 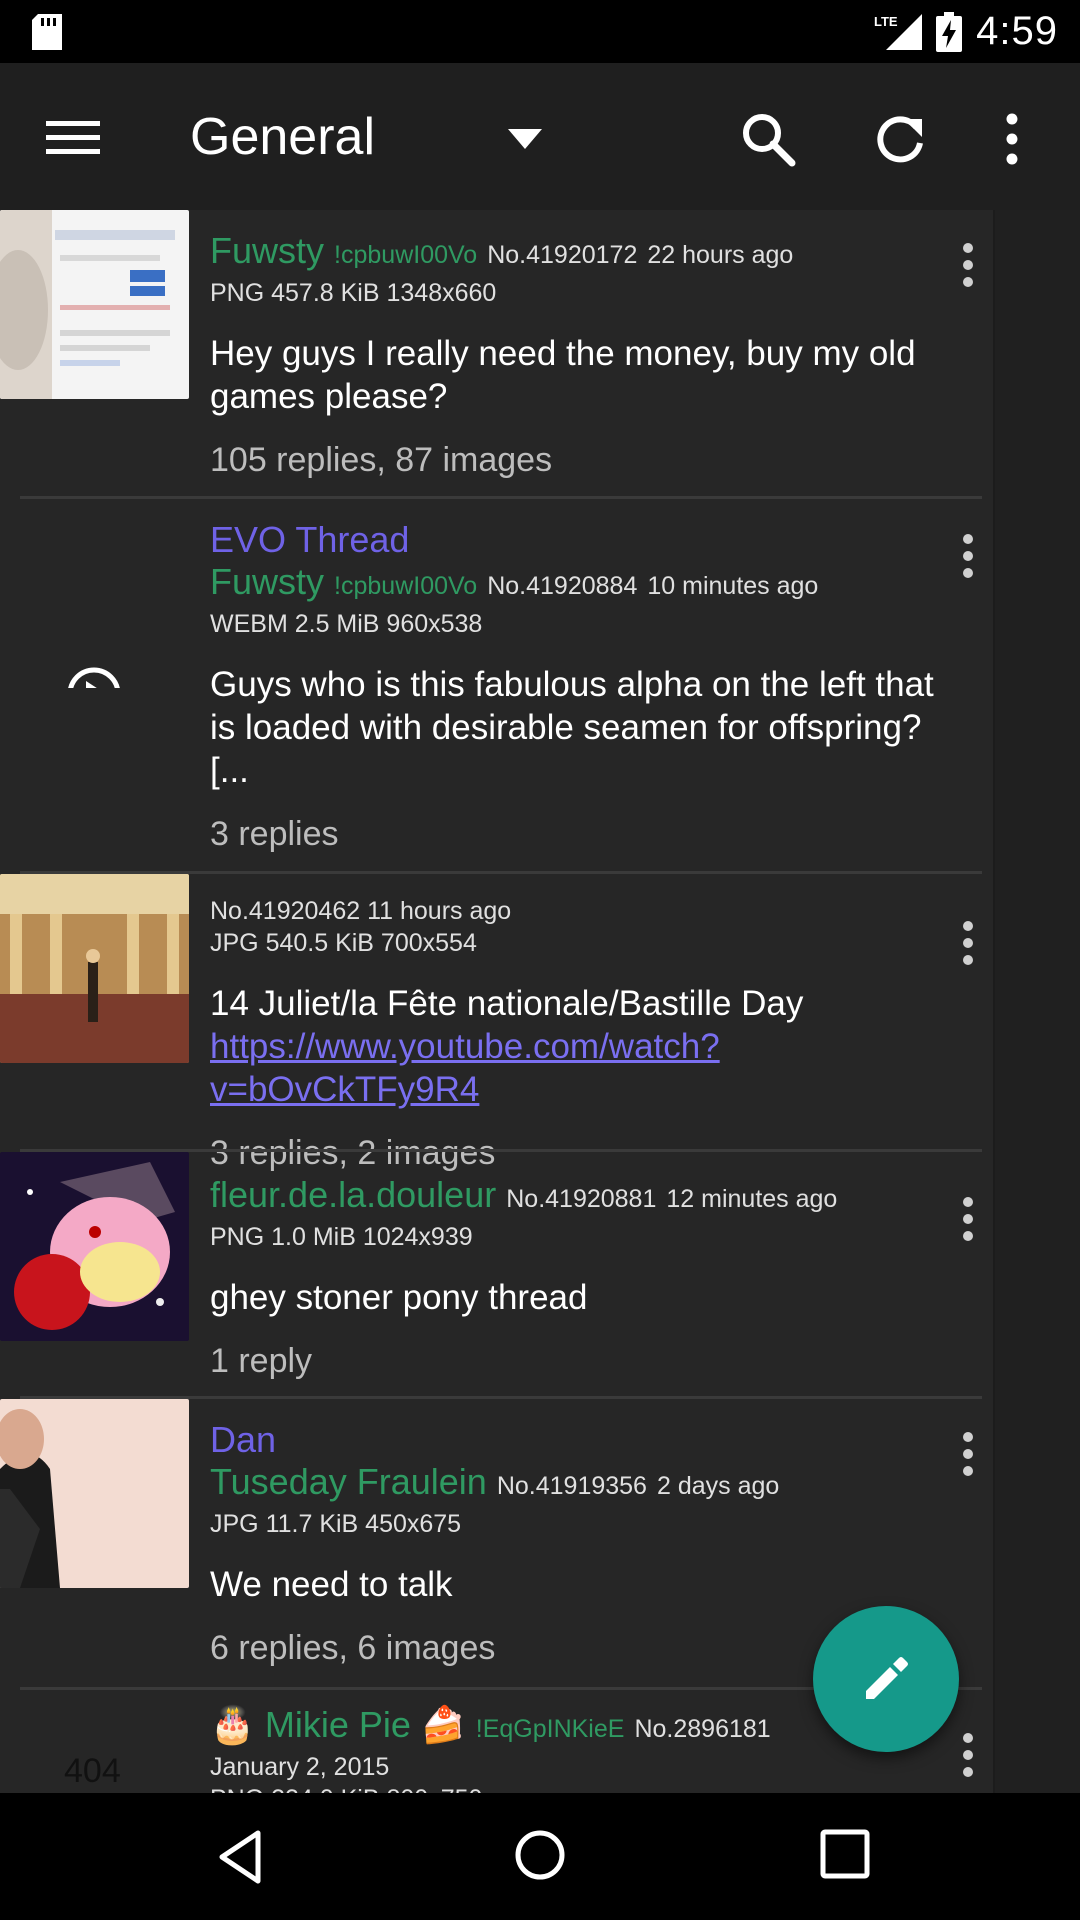 What do you see at coordinates (1012, 139) in the screenshot?
I see `more-options-icon` at bounding box center [1012, 139].